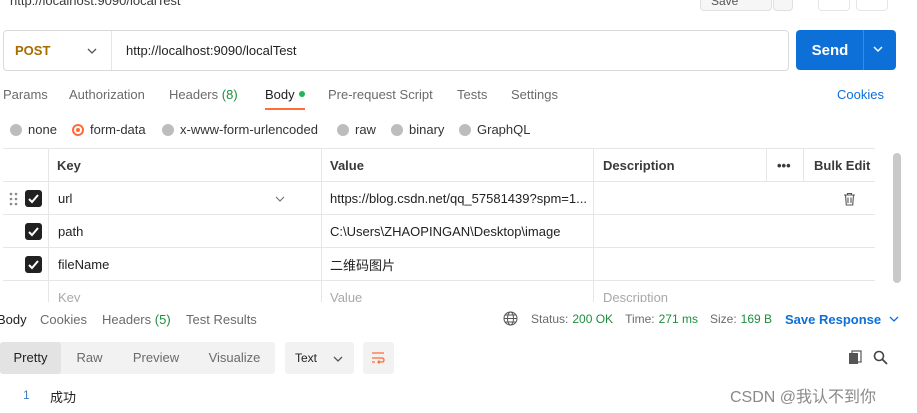 The width and height of the screenshot is (917, 413). Describe the element at coordinates (880, 357) in the screenshot. I see `search-icon` at that location.